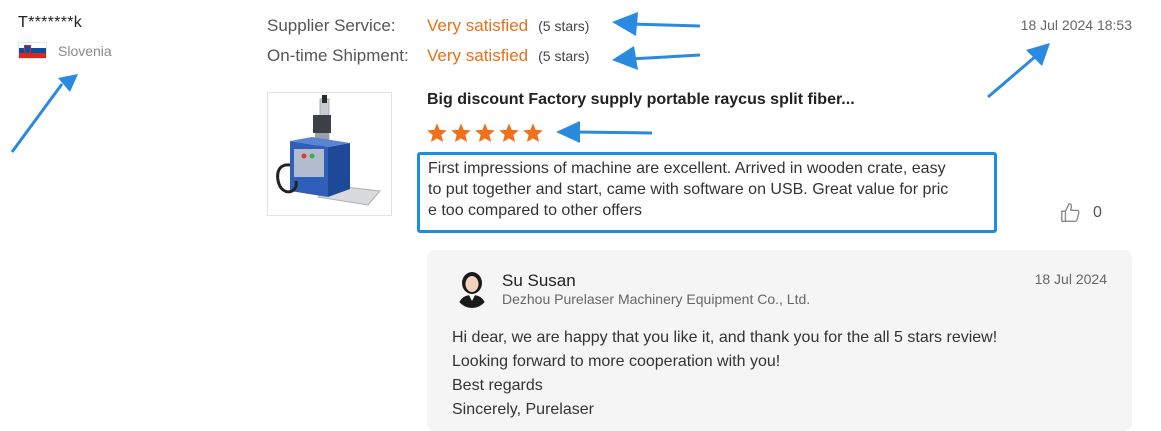 This screenshot has width=1161, height=431. I want to click on rating-label: Supplier Service:, so click(331, 25).